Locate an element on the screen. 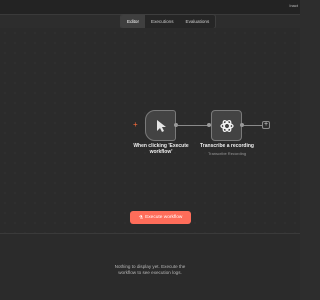 Image resolution: width=320 pixels, height=300 pixels. openai-node is located at coordinates (226, 125).